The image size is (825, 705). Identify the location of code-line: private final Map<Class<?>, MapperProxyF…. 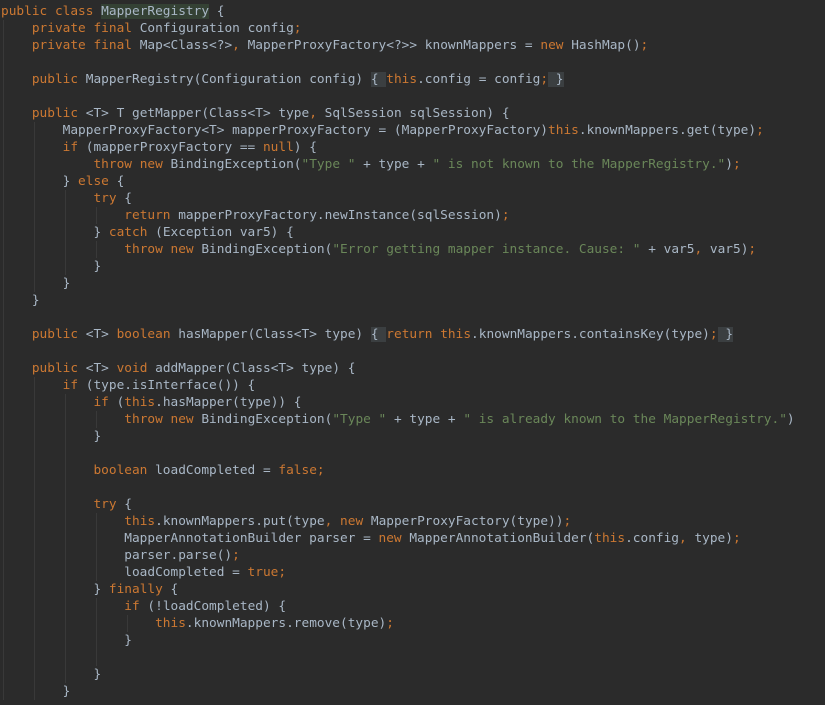
(324, 45).